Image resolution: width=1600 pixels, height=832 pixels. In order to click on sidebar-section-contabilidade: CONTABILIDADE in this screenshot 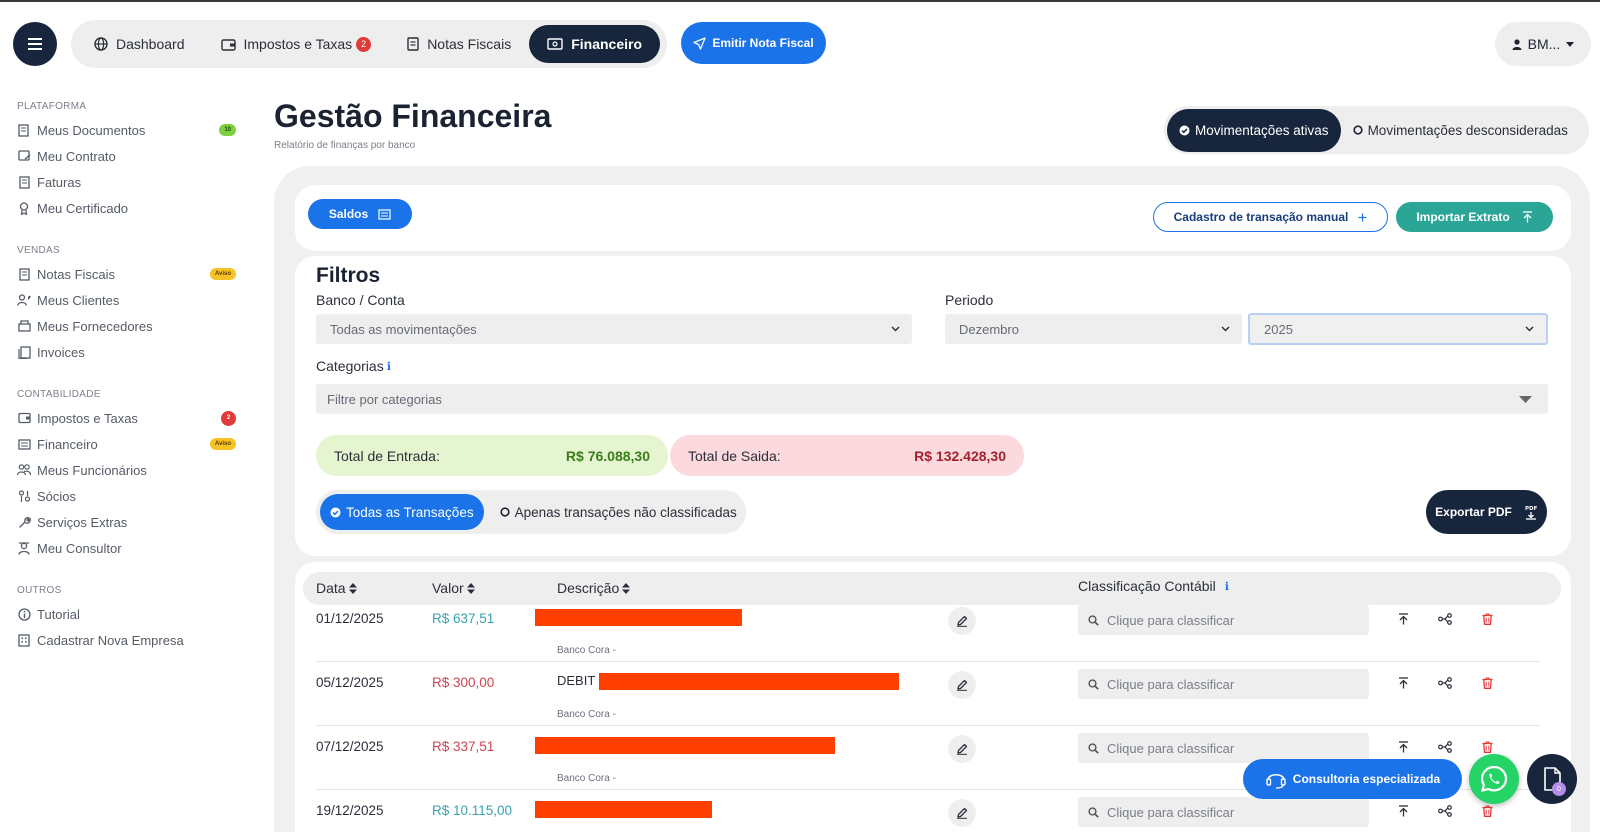, I will do `click(59, 394)`.